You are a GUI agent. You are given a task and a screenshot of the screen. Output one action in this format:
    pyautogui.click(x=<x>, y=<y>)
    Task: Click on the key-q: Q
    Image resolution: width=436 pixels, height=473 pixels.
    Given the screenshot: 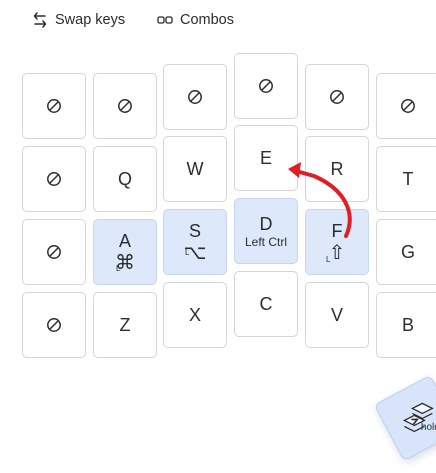 What is the action you would take?
    pyautogui.click(x=125, y=179)
    